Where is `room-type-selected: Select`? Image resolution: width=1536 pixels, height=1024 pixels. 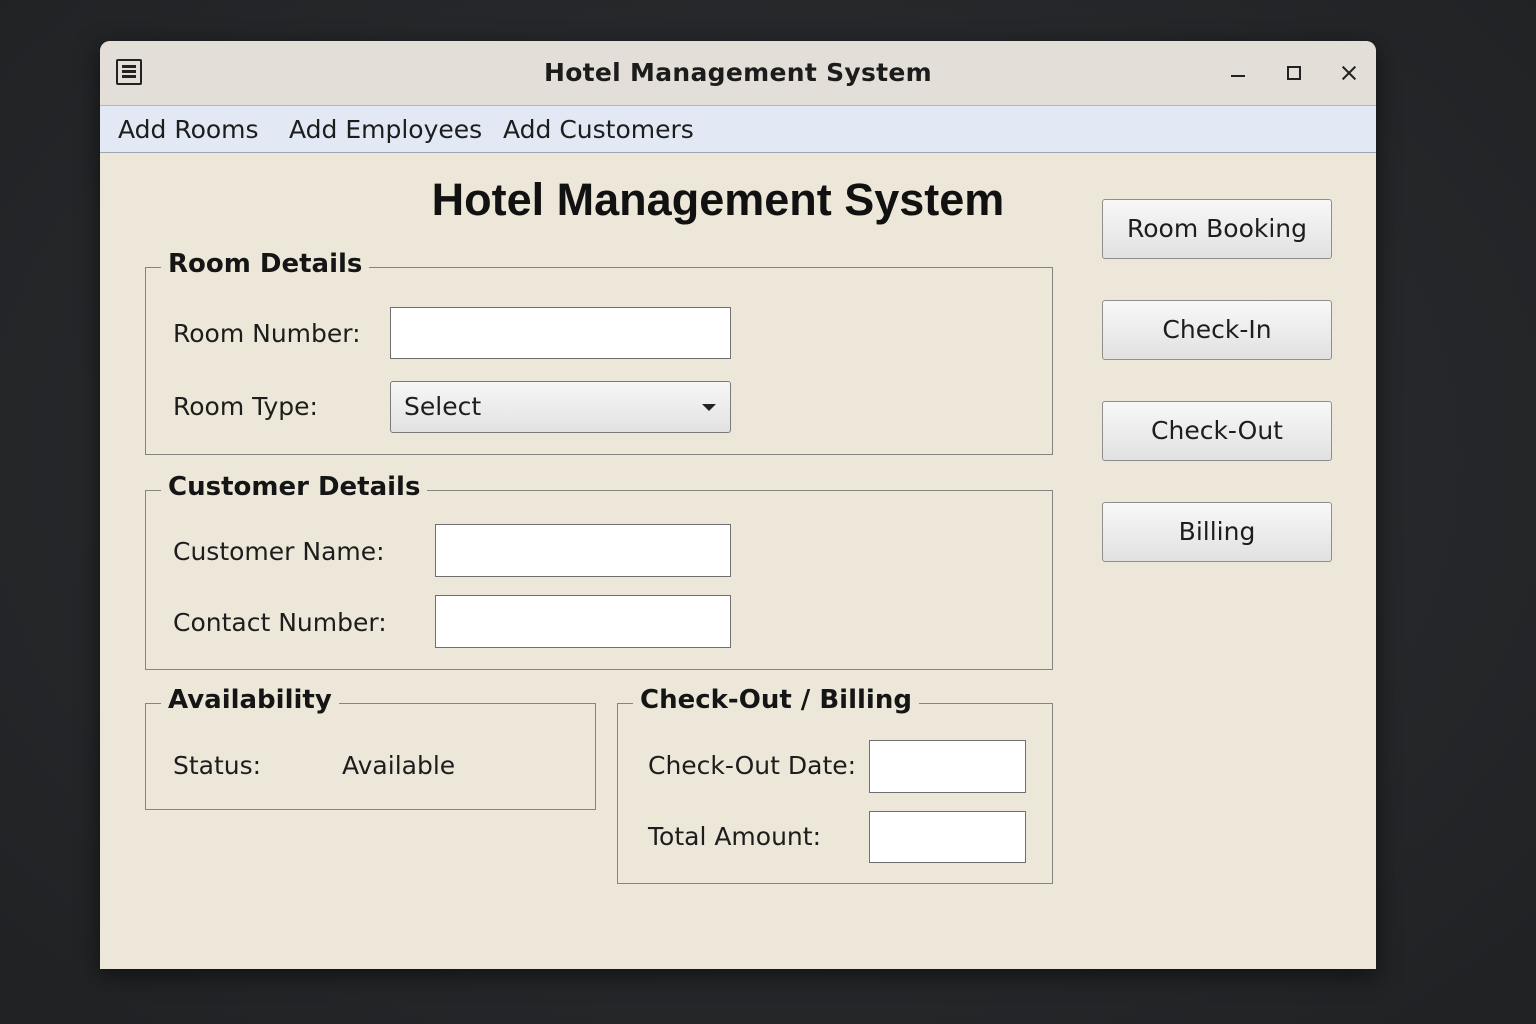 room-type-selected: Select is located at coordinates (443, 406).